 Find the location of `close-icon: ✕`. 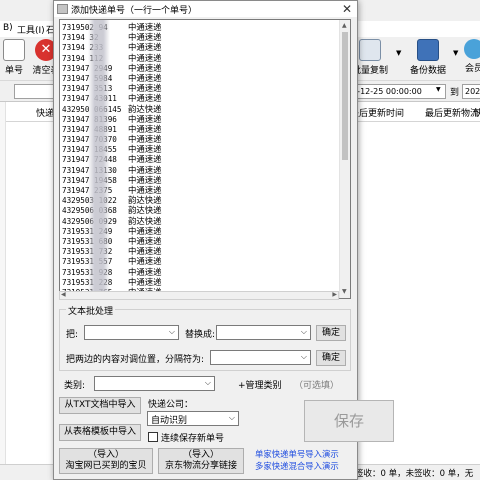

close-icon: ✕ is located at coordinates (347, 9).